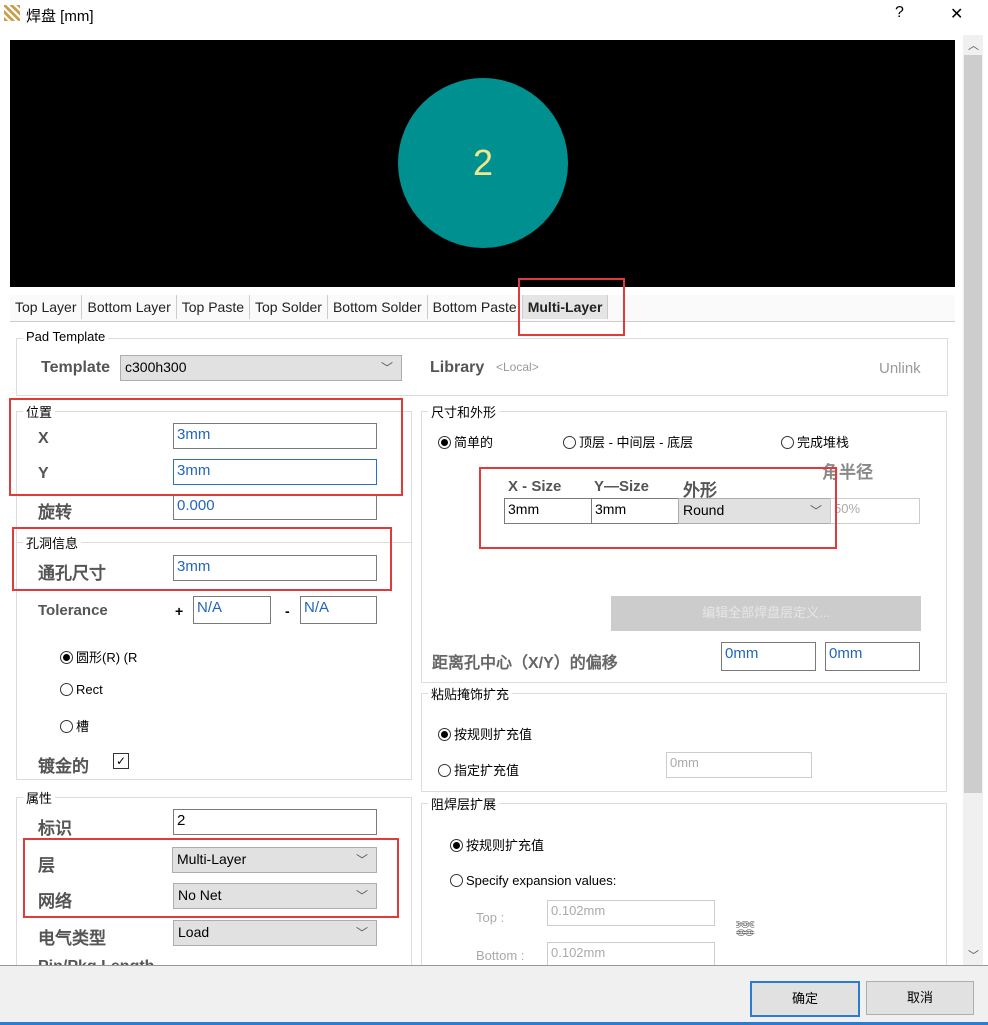 This screenshot has height=1025, width=988. I want to click on library-label: Library, so click(457, 367).